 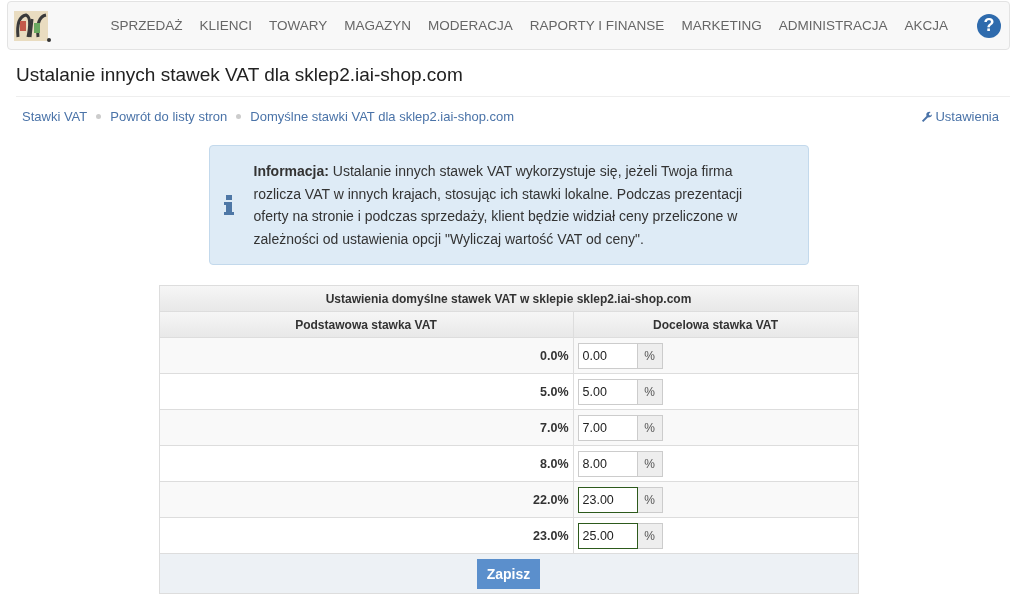 I want to click on column-header: Podstawowa stawka VAT, so click(x=366, y=324).